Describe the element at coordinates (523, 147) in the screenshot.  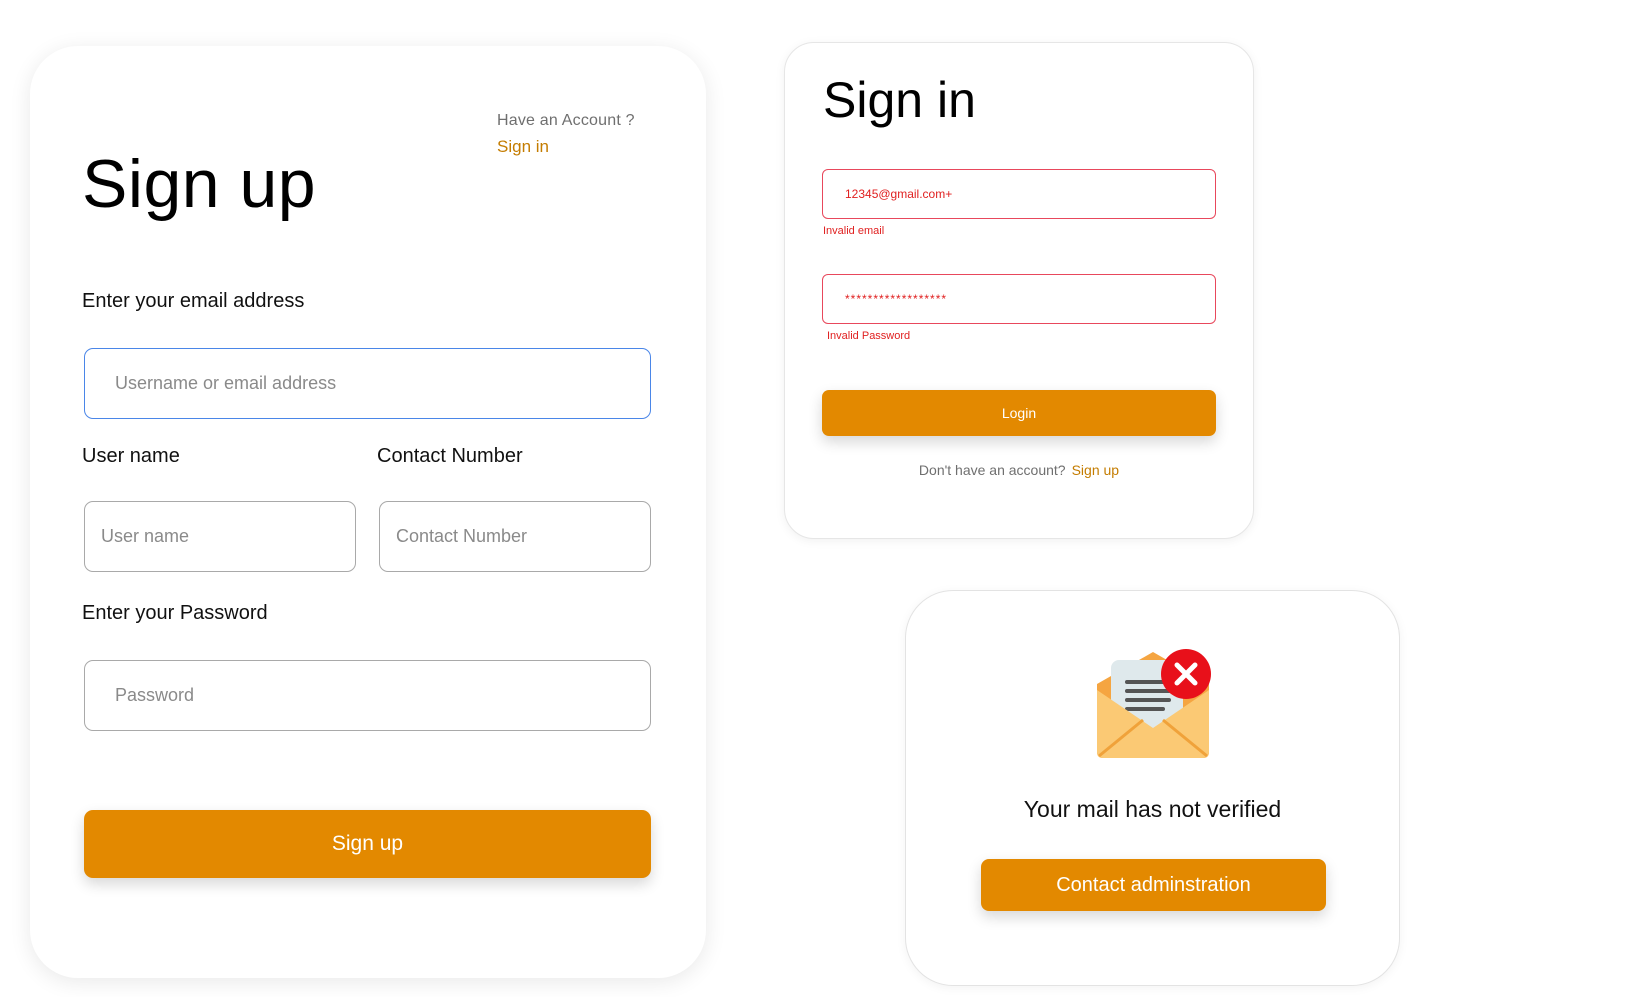
I see `signin-link: Sign in` at that location.